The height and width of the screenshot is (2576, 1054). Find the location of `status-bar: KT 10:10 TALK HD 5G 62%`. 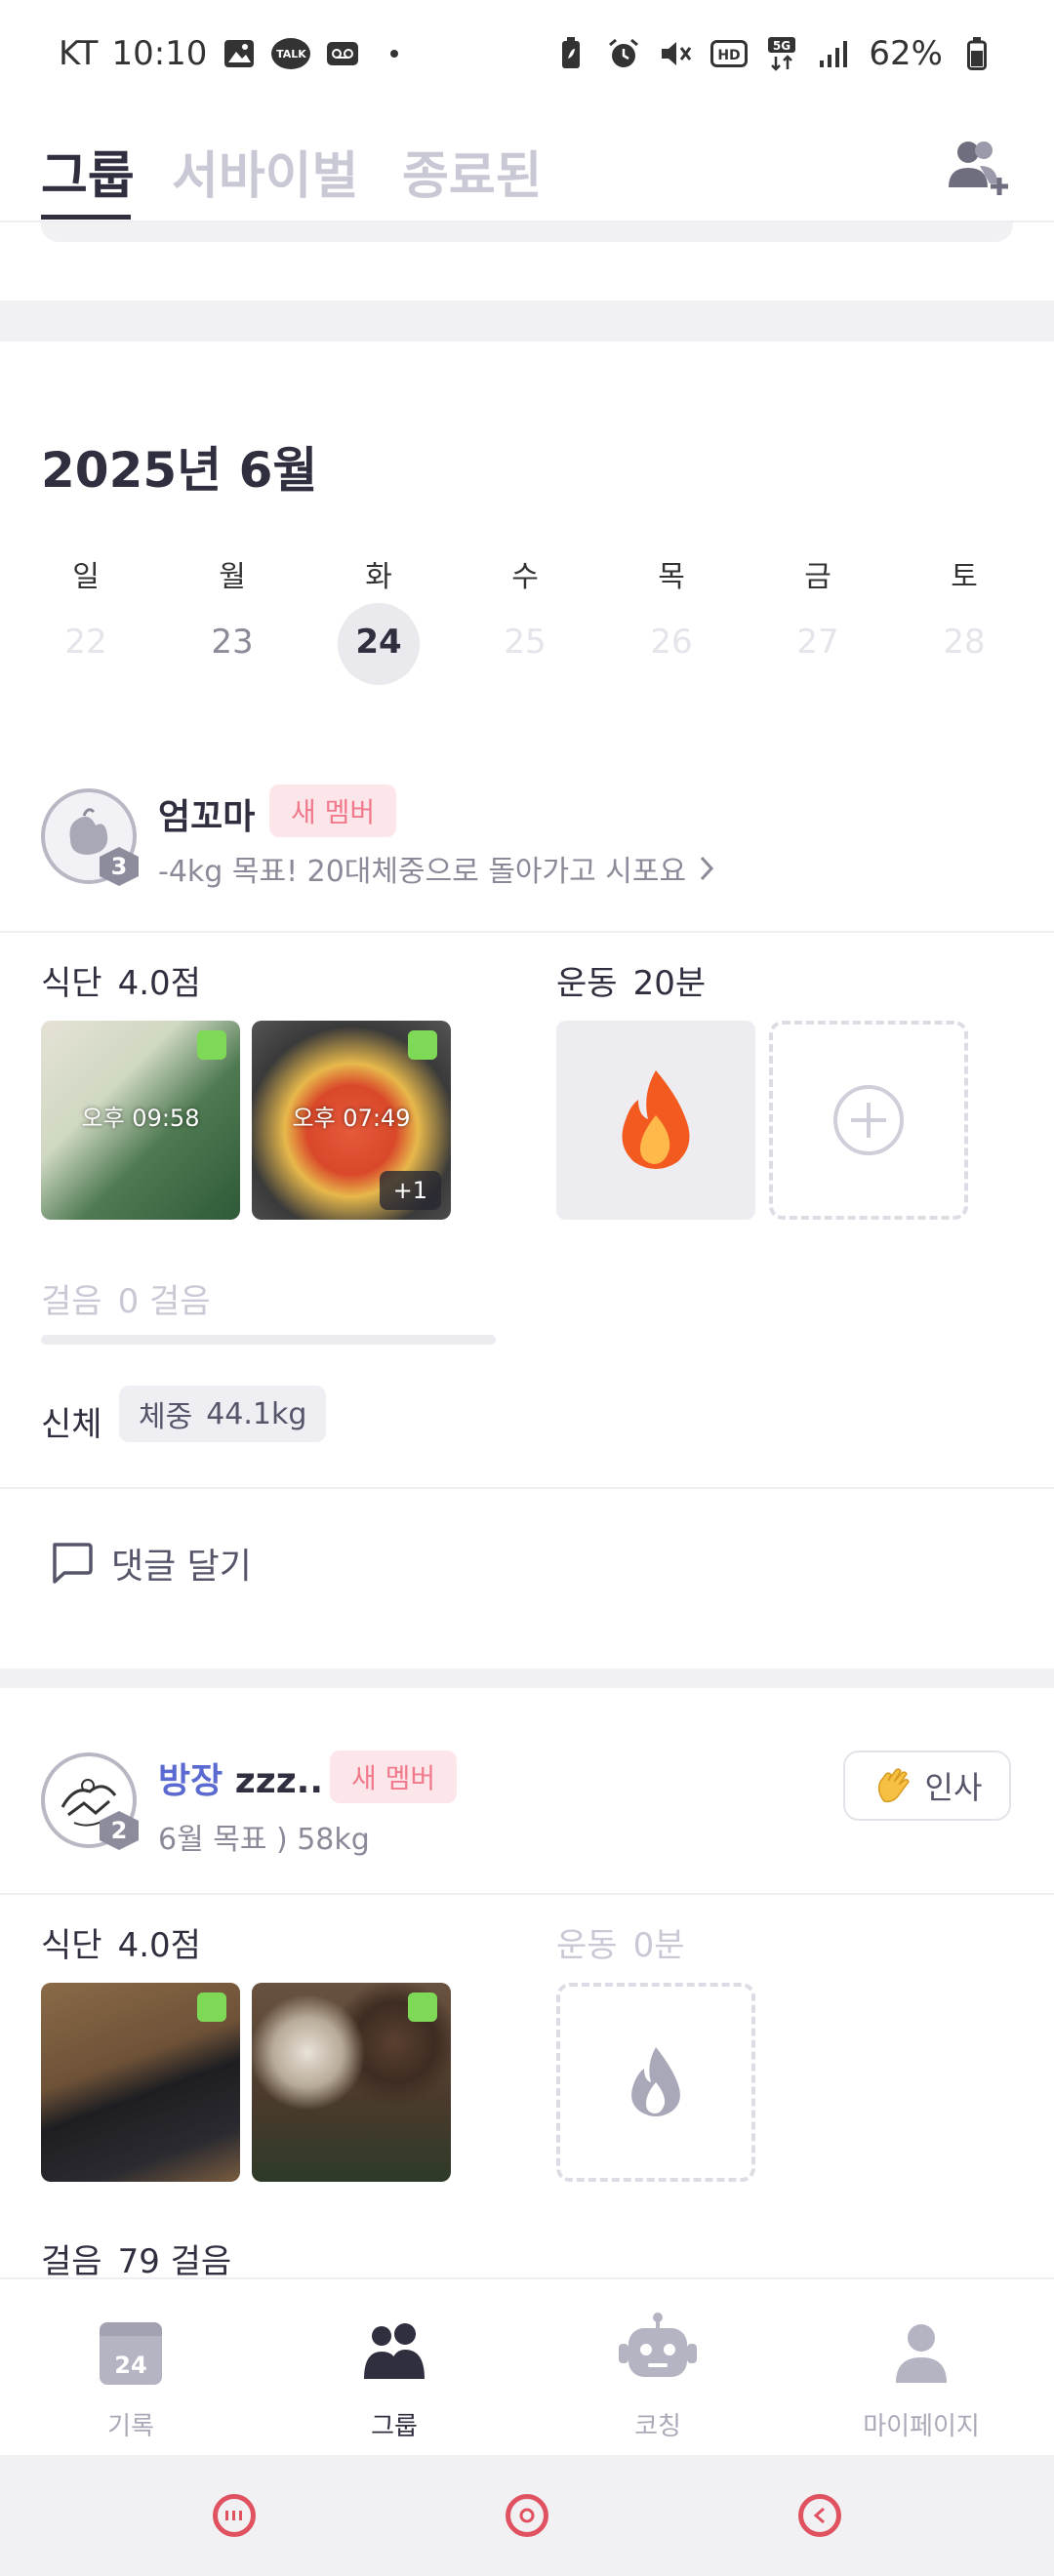

status-bar: KT 10:10 TALK HD 5G 62% is located at coordinates (527, 53).